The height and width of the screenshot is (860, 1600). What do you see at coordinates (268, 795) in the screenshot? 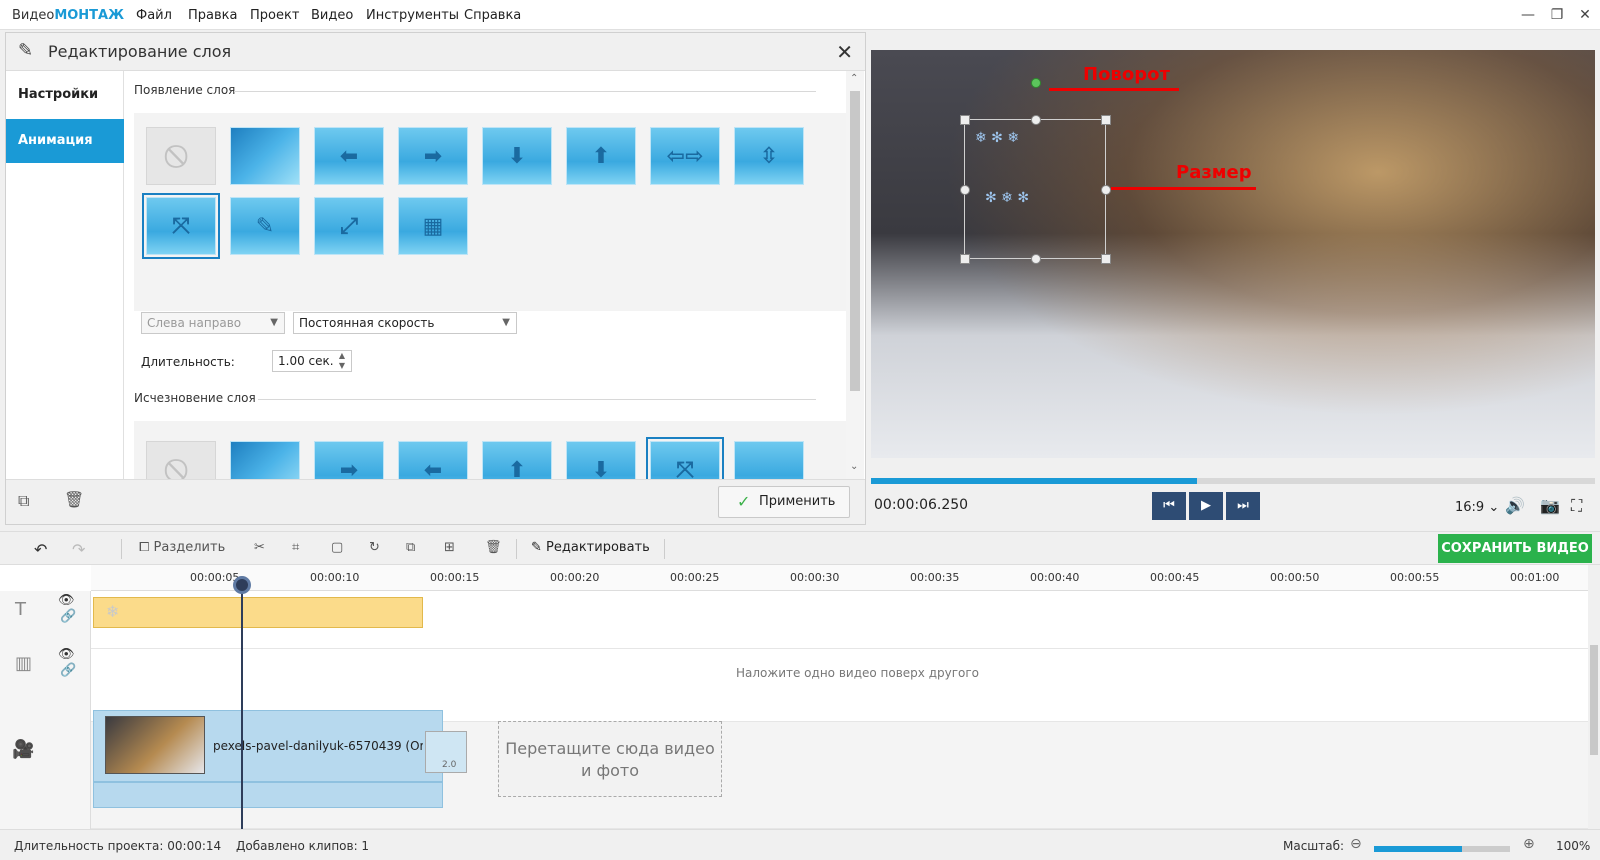
I see `audio-strip` at bounding box center [268, 795].